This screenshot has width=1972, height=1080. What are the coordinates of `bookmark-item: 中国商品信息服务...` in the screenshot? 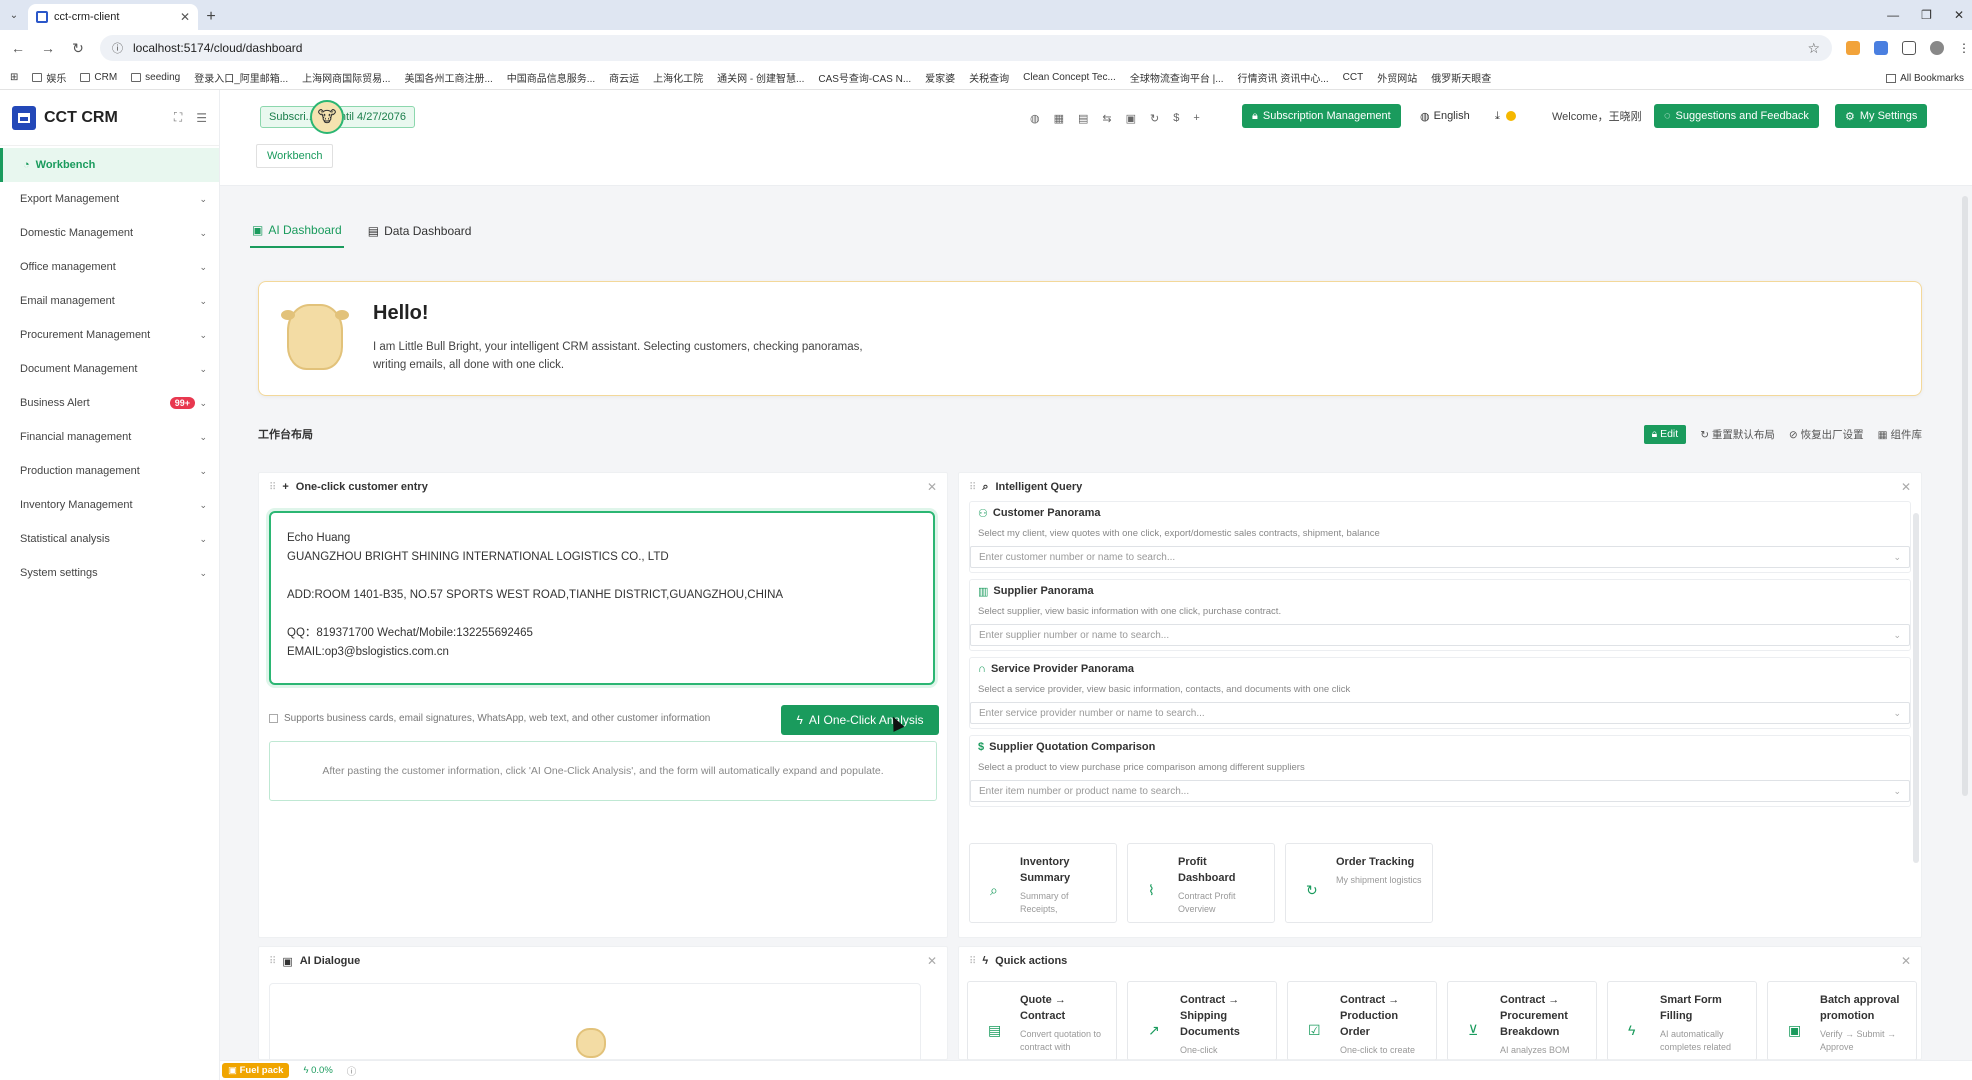 It's located at (551, 77).